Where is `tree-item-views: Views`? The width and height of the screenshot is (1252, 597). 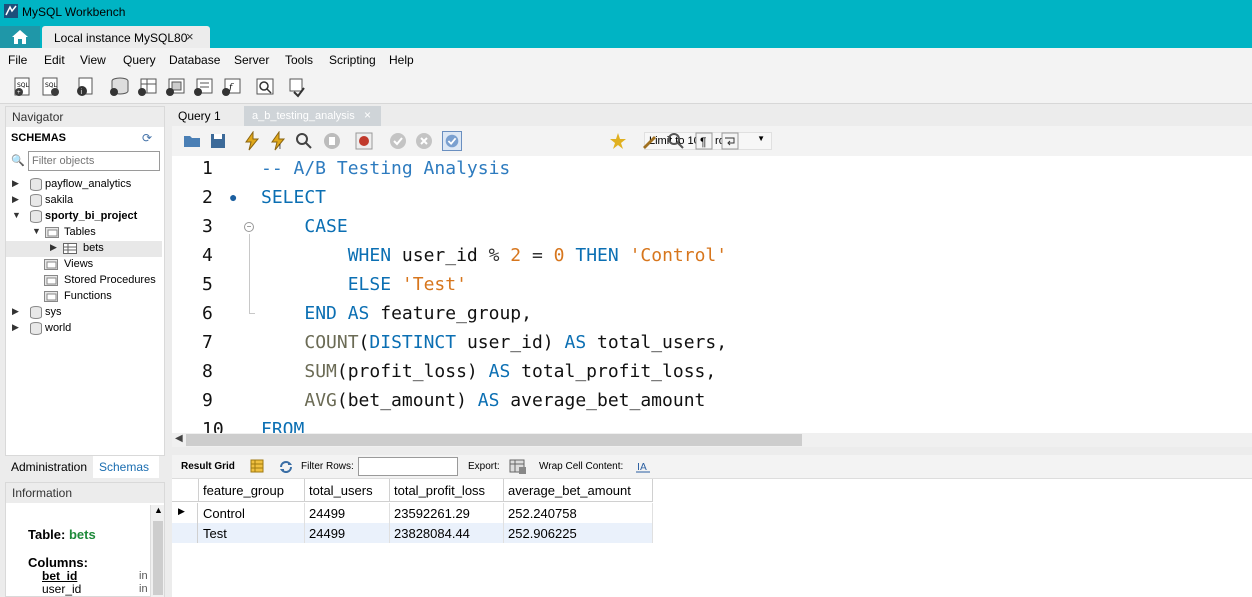 tree-item-views: Views is located at coordinates (103, 265).